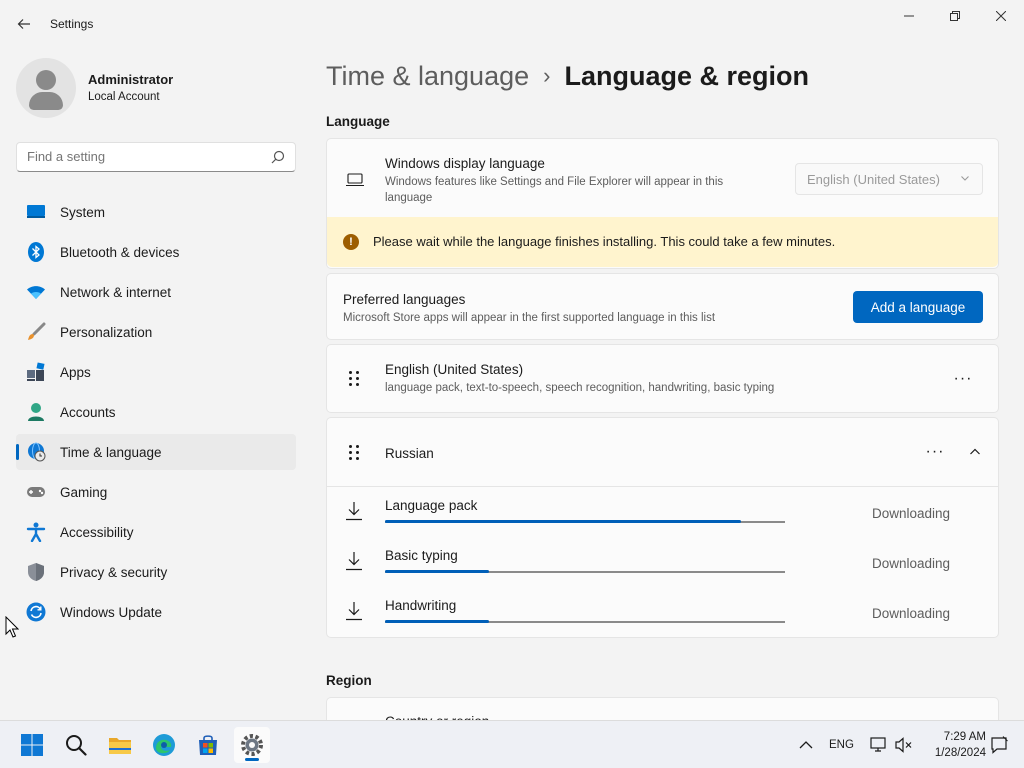 This screenshot has width=1024, height=768. What do you see at coordinates (421, 555) in the screenshot?
I see `download-label: Basic typing` at bounding box center [421, 555].